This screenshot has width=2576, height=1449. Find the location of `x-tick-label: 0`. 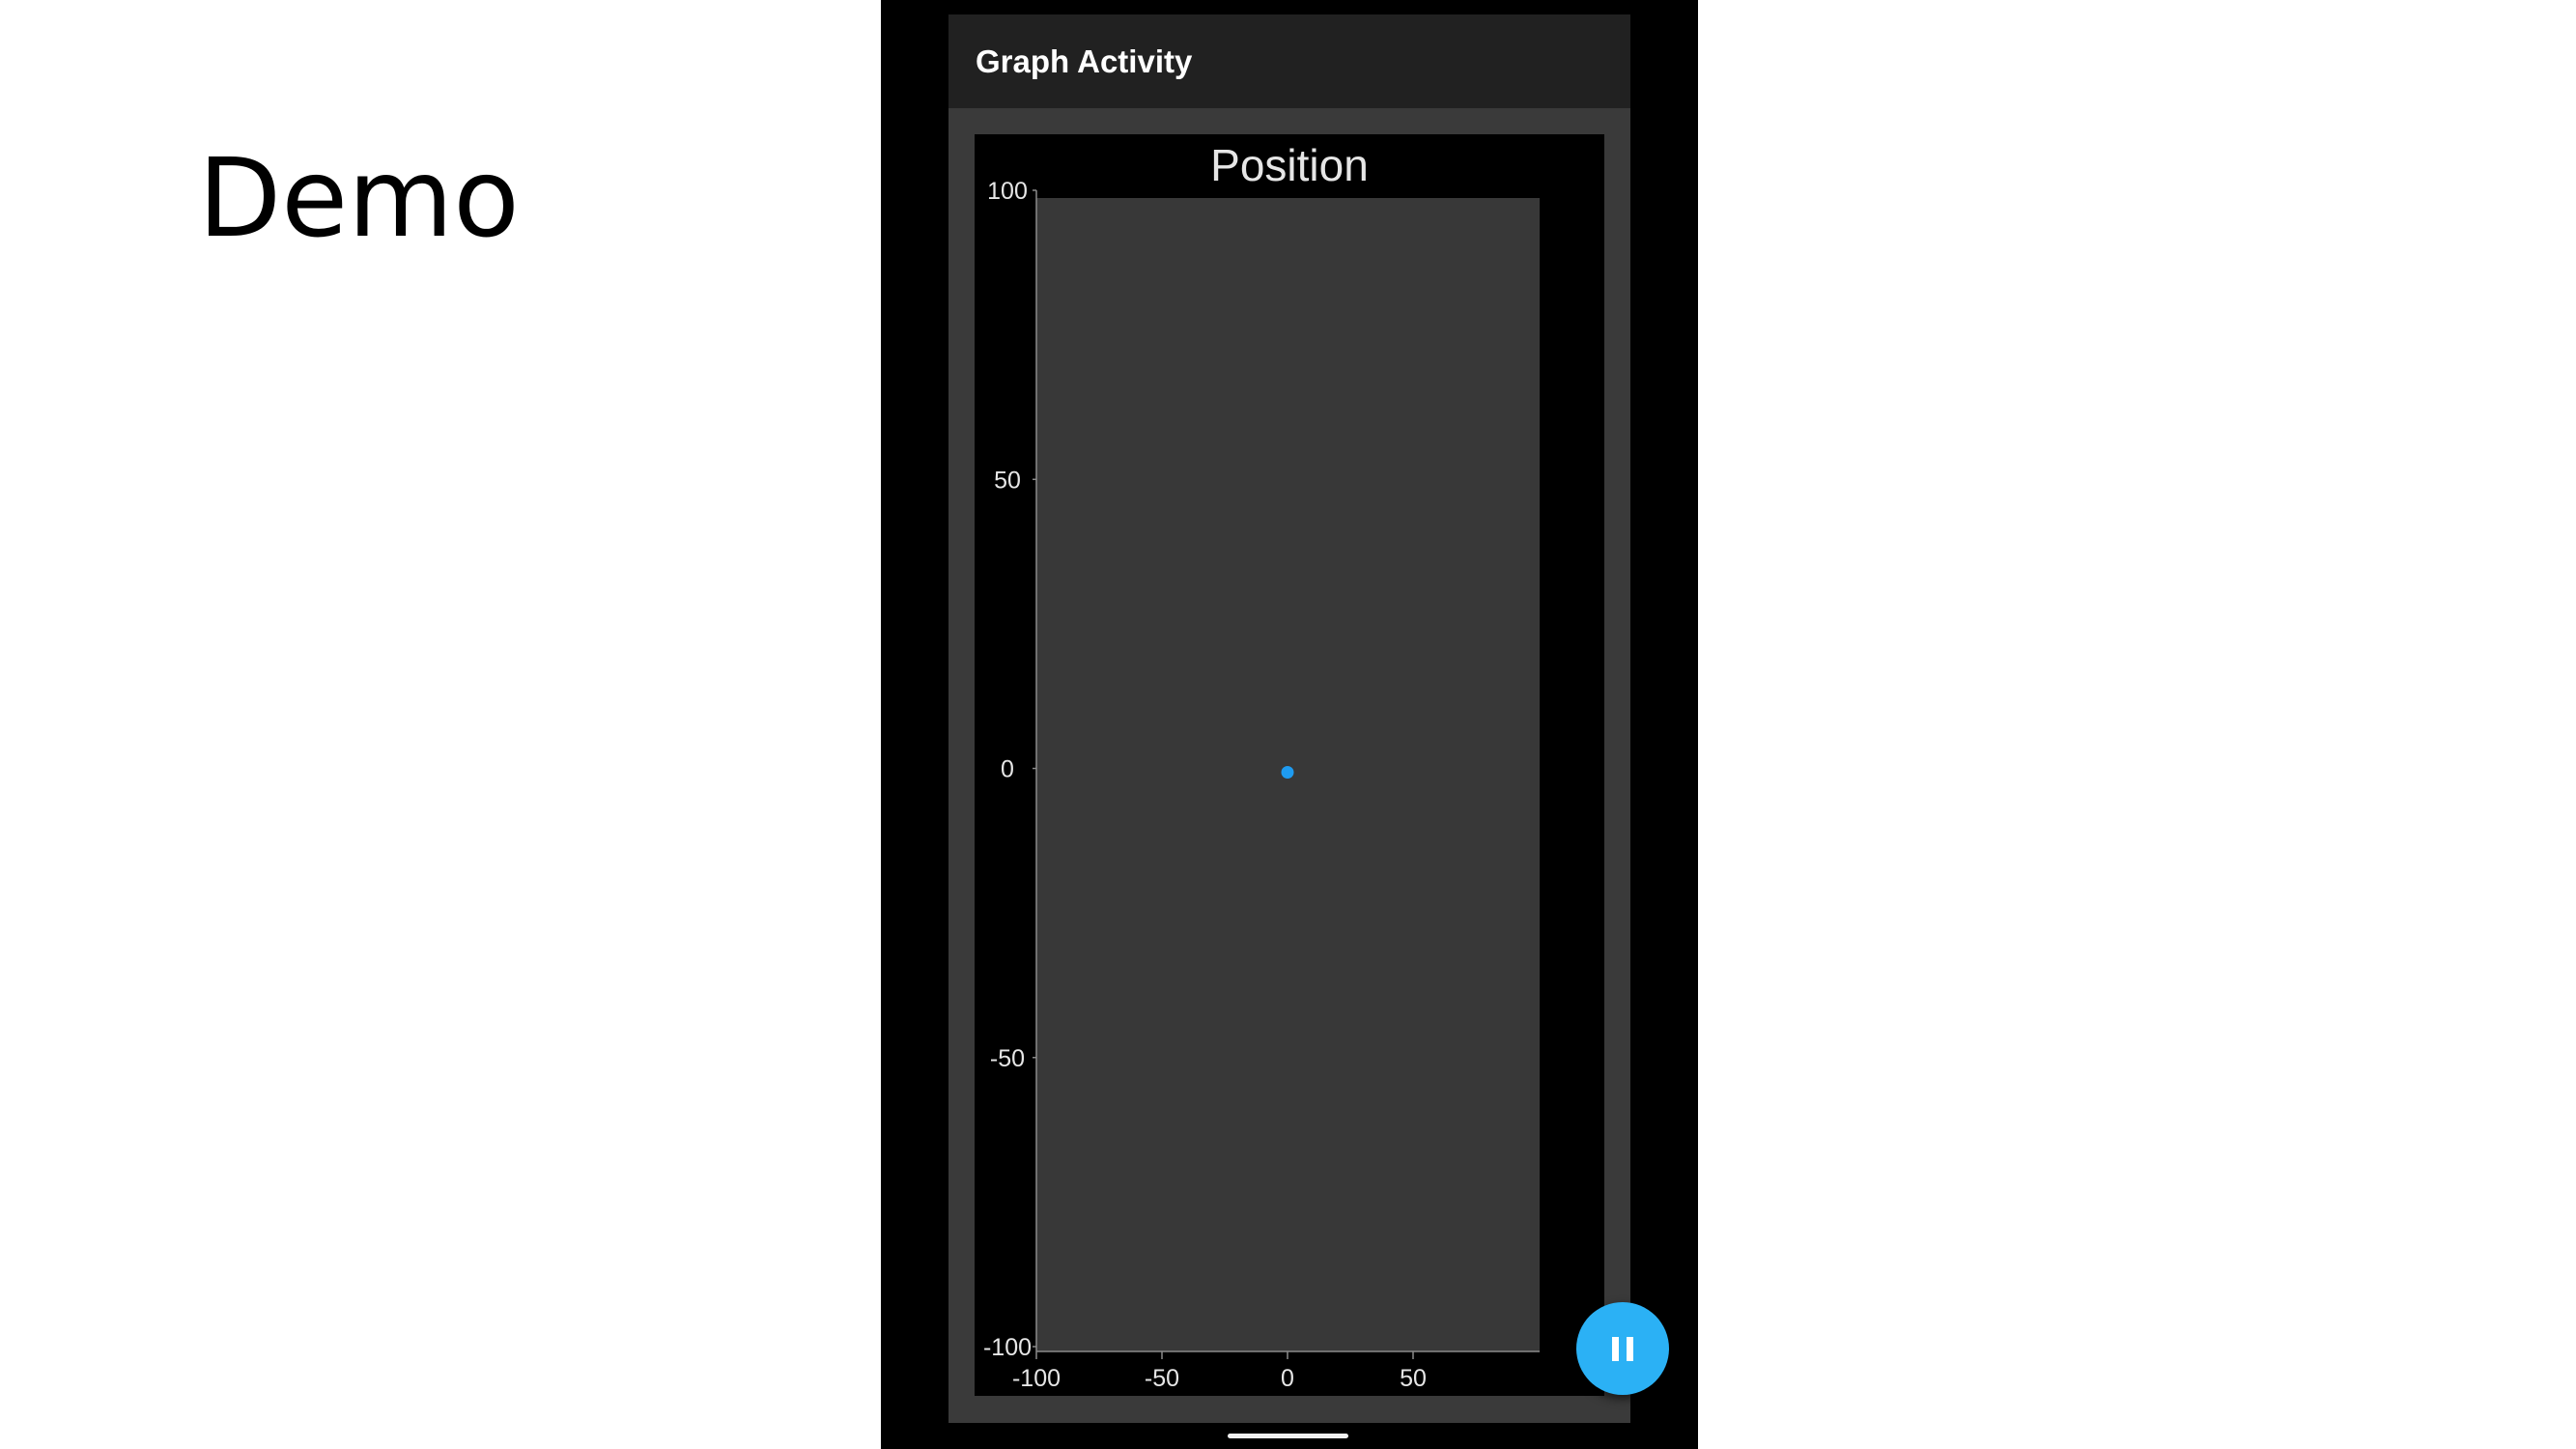

x-tick-label: 0 is located at coordinates (1287, 1378).